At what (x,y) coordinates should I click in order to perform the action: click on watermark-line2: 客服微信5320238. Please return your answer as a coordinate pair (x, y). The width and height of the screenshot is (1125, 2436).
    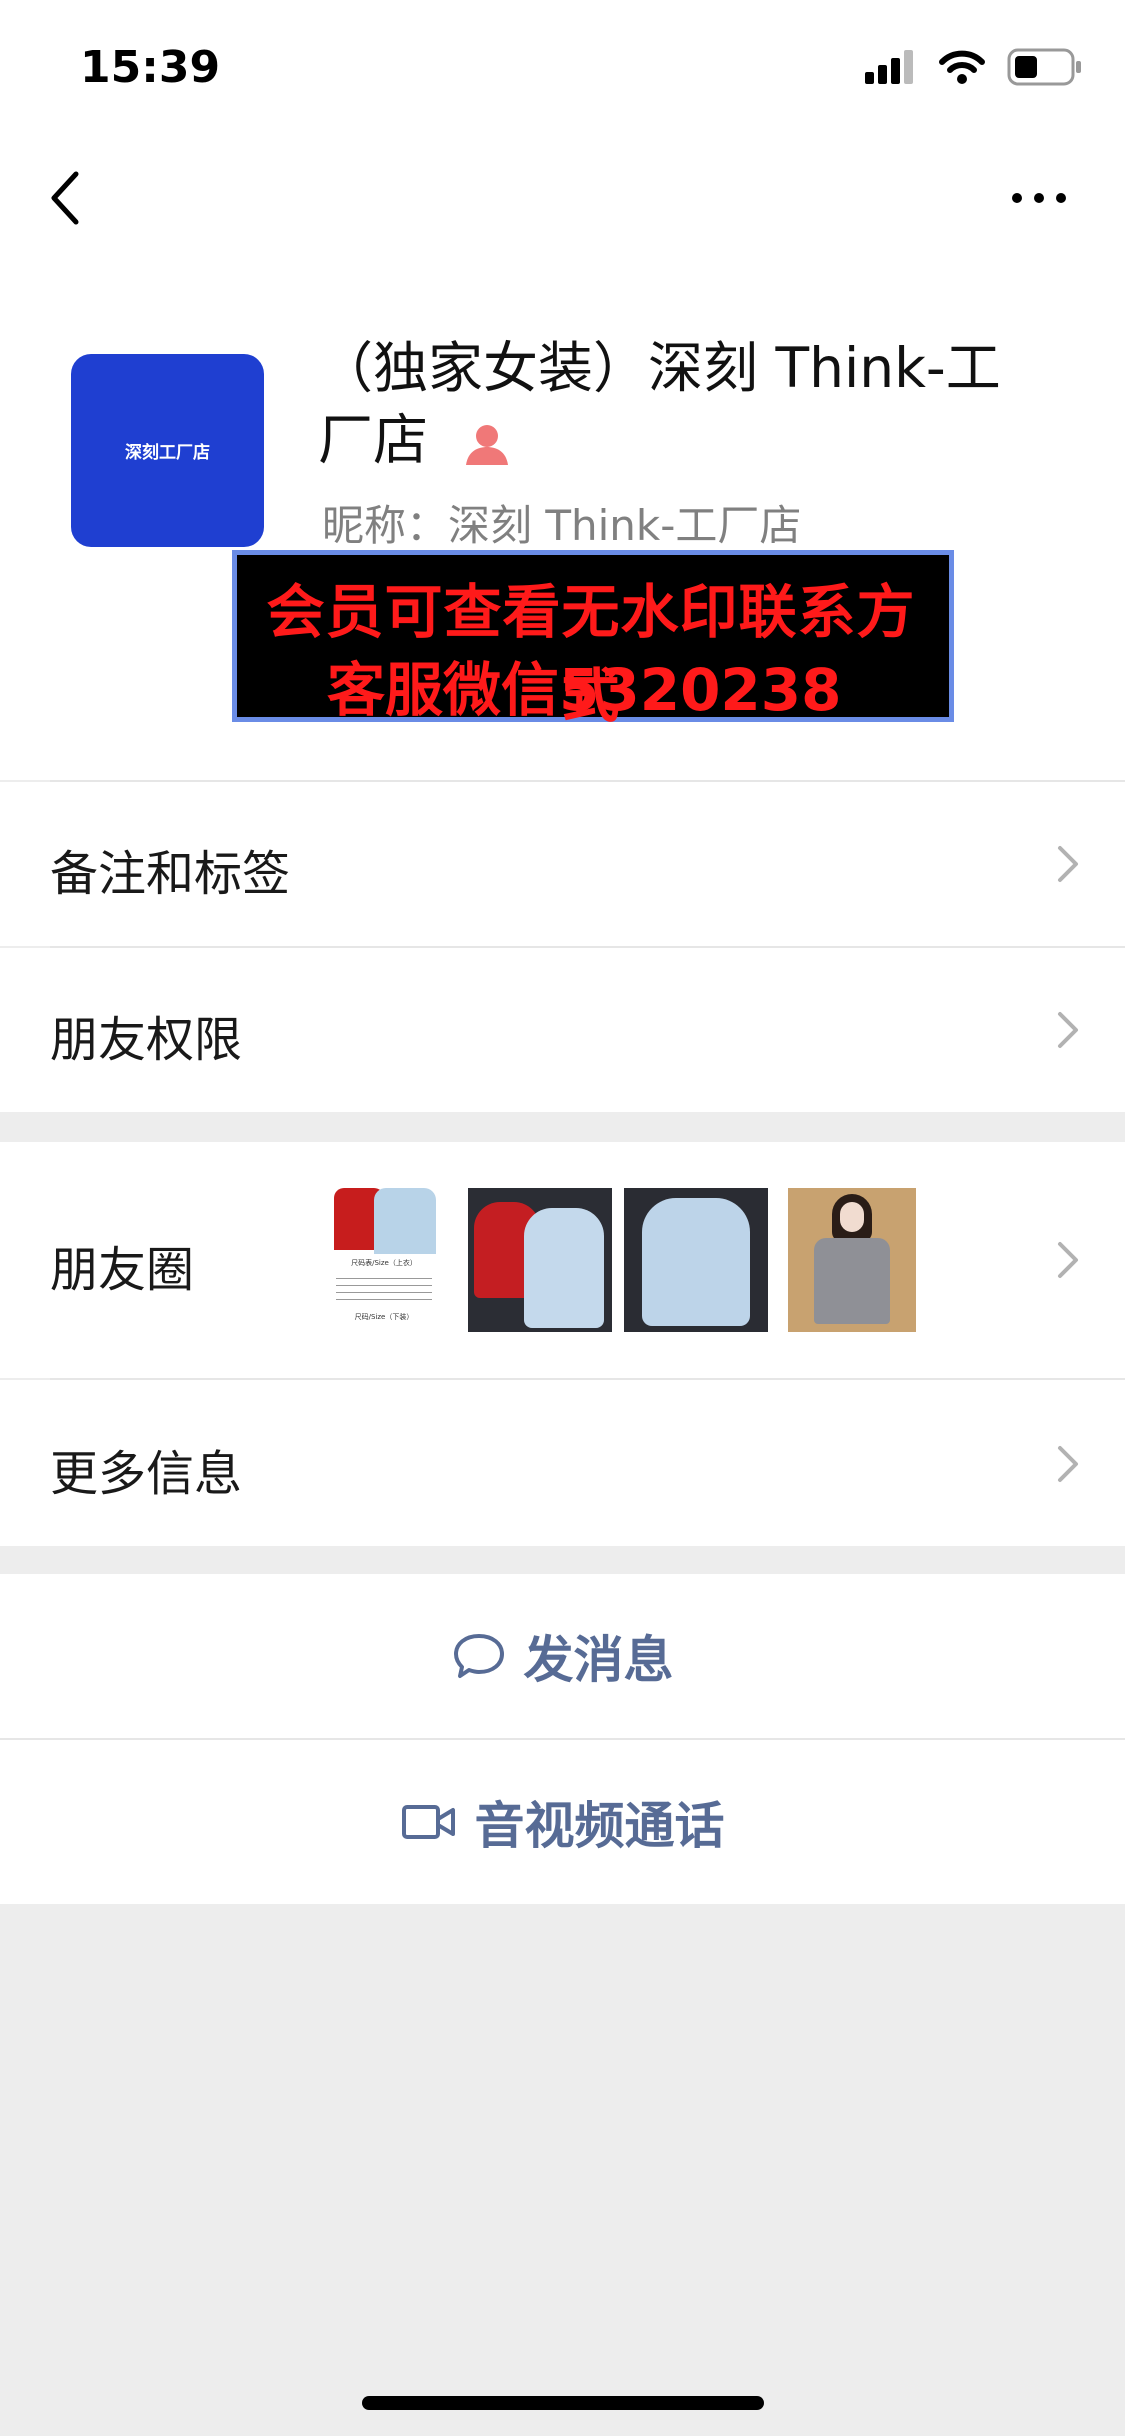
    Looking at the image, I should click on (584, 690).